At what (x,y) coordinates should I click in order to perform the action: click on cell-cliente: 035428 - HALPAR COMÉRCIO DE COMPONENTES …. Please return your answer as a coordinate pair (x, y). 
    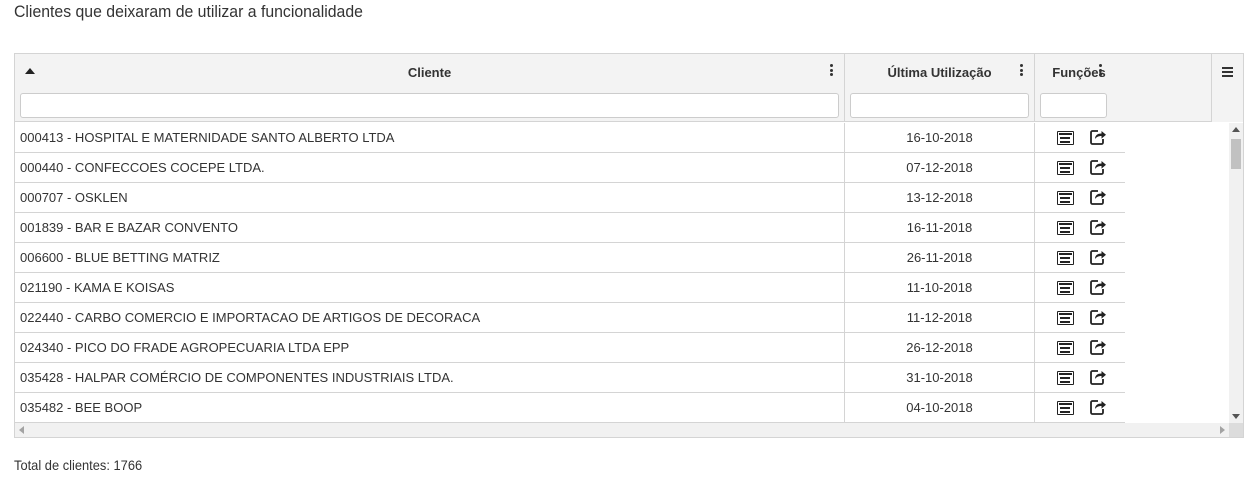
    Looking at the image, I should click on (430, 378).